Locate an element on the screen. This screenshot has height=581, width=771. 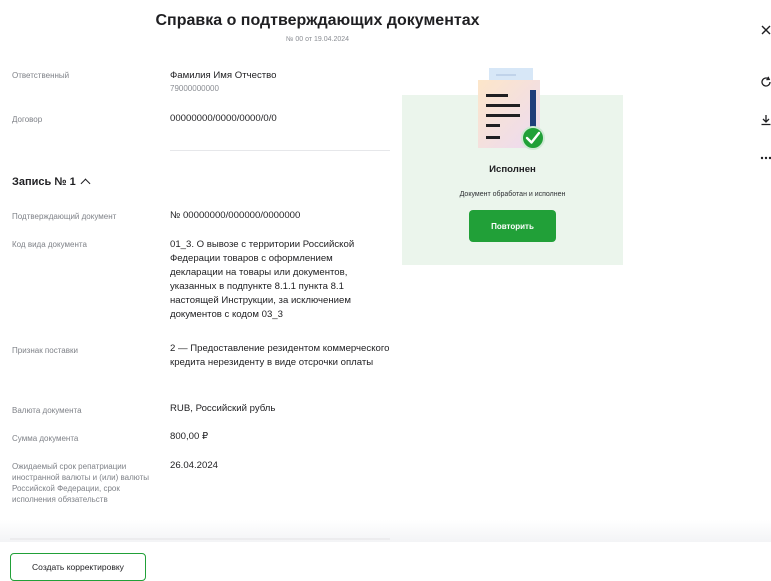
status-title: Исполнен is located at coordinates (512, 169).